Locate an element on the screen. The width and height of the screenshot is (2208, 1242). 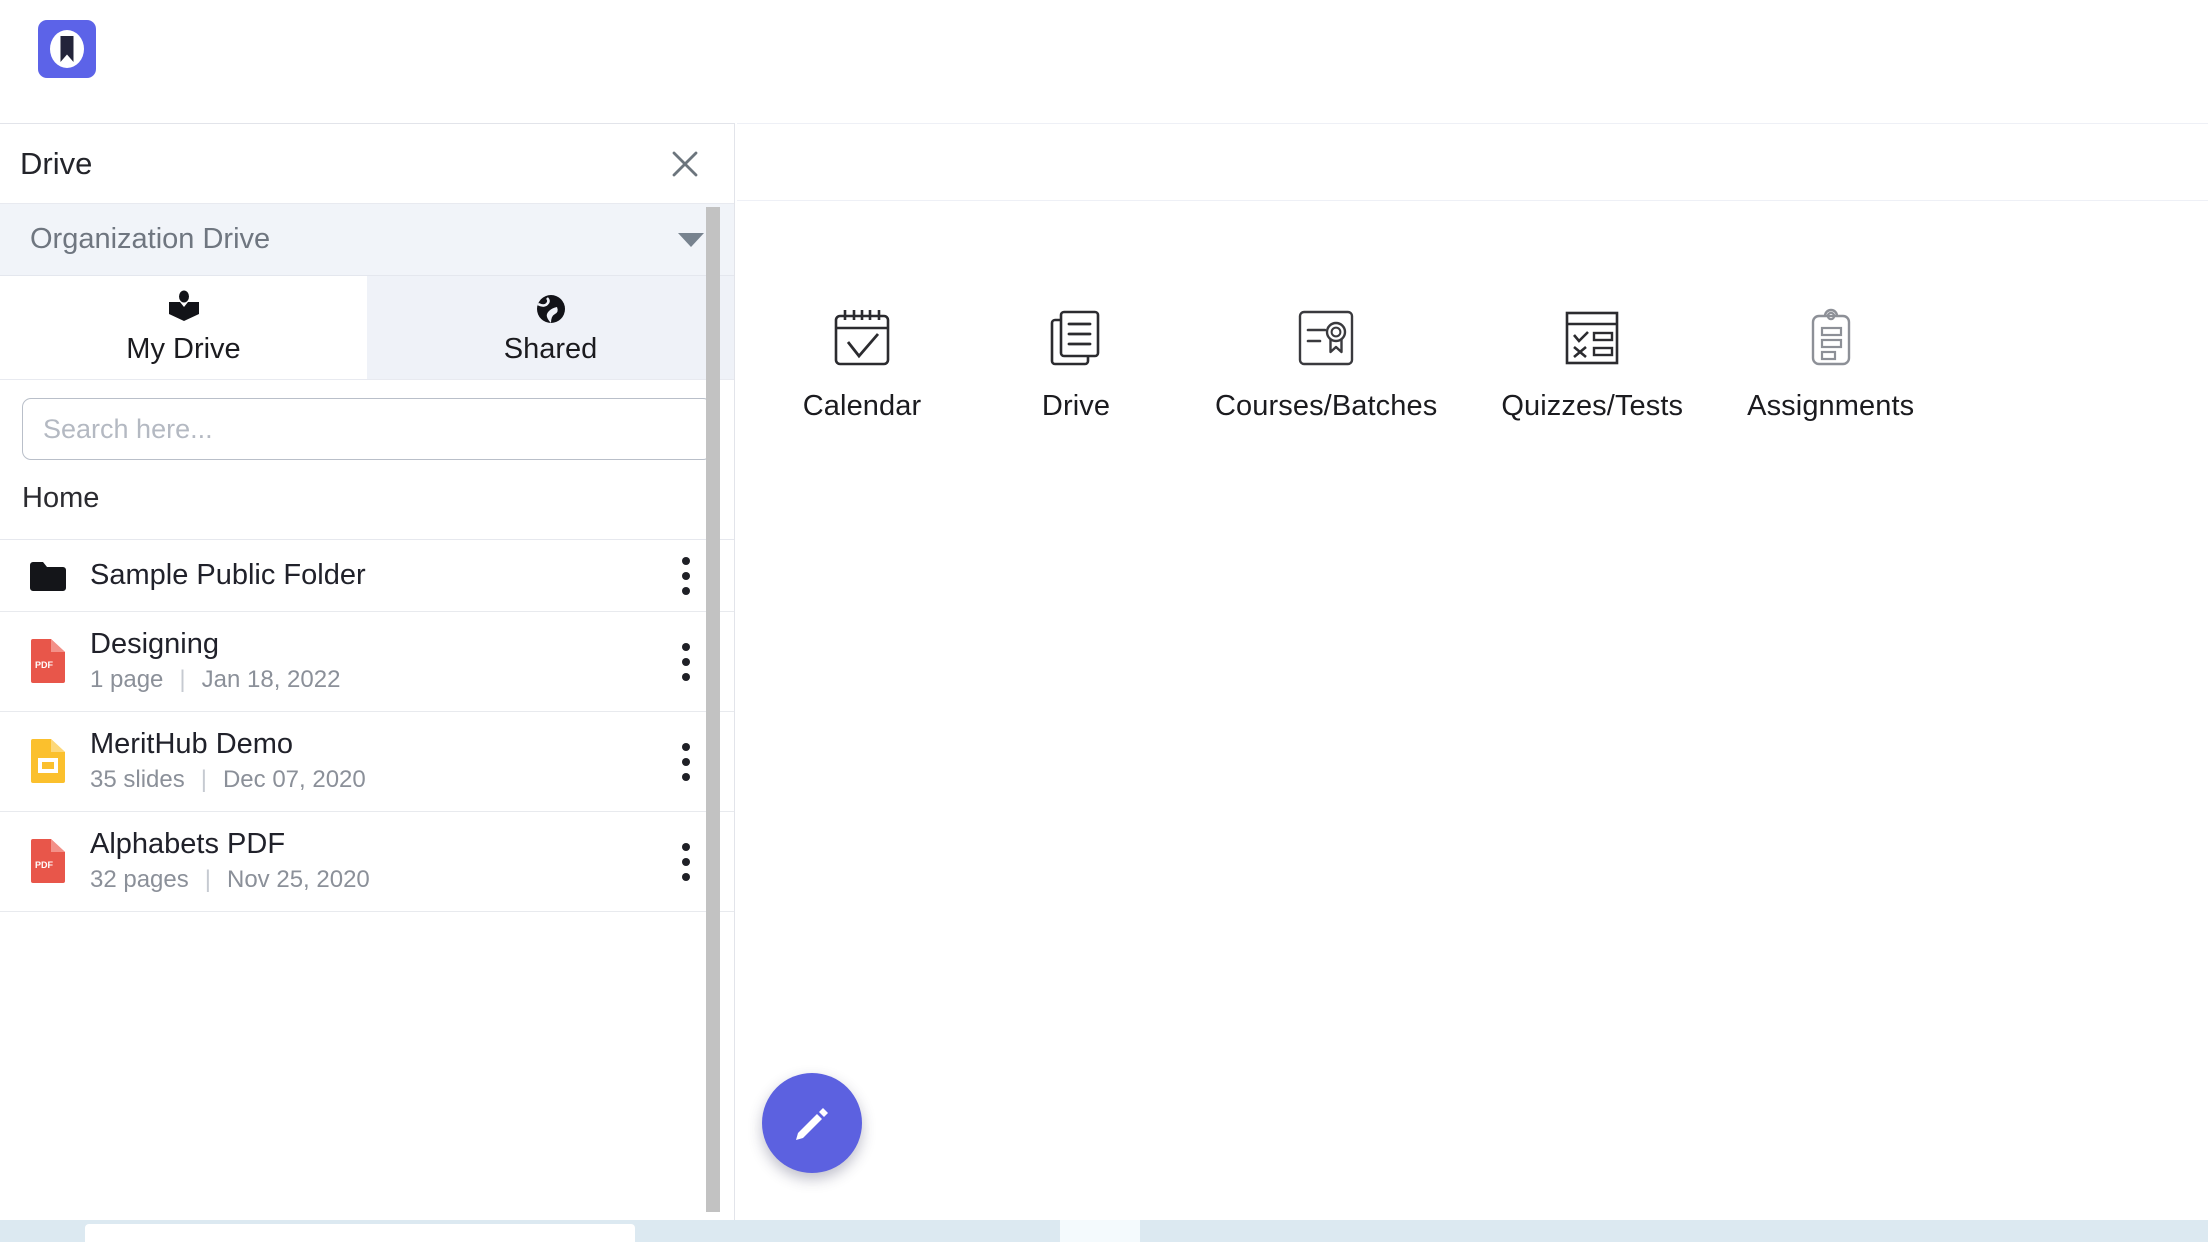
file-count: 1 page is located at coordinates (127, 680).